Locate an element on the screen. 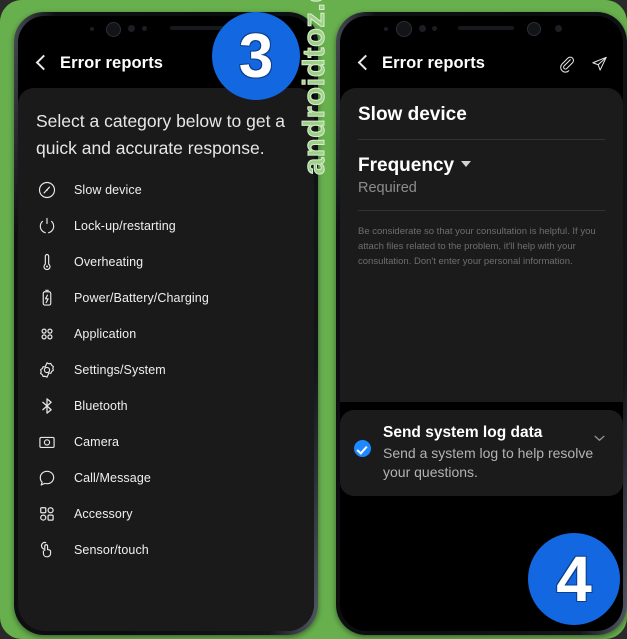  category-item-application: Application is located at coordinates (166, 334).